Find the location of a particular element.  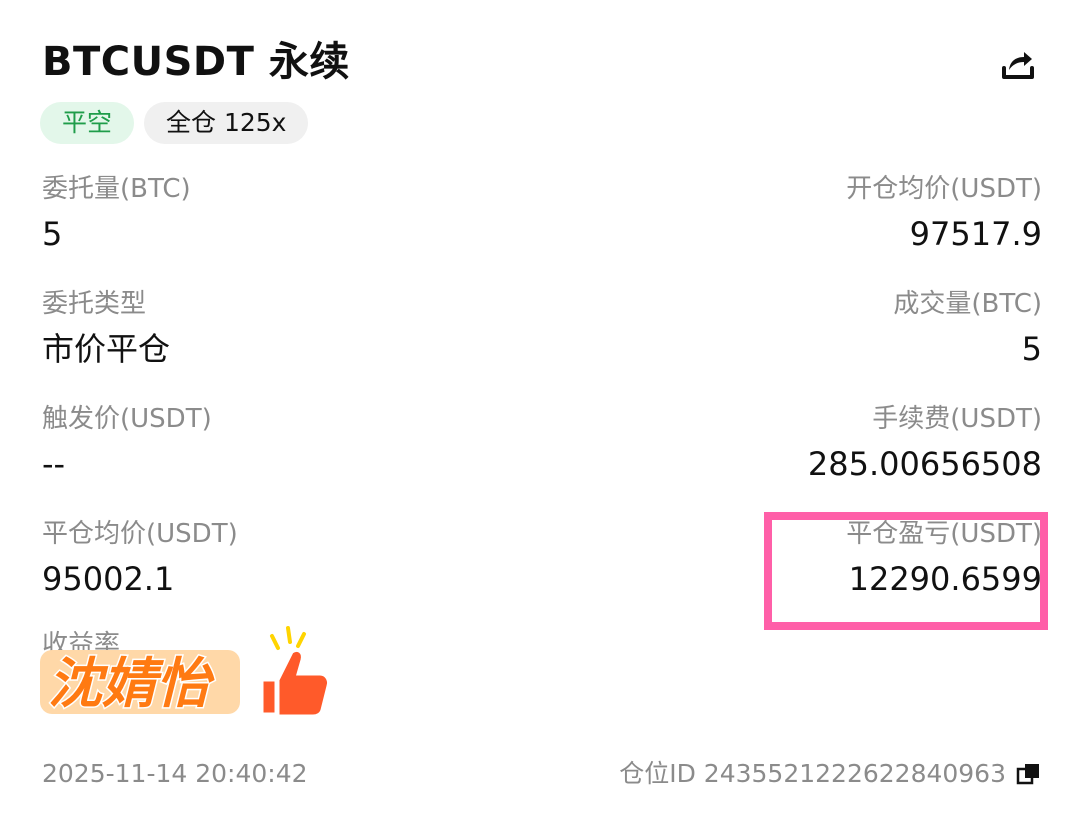

filled-qty-field: 成交量(BTC) 5 is located at coordinates (967, 329).